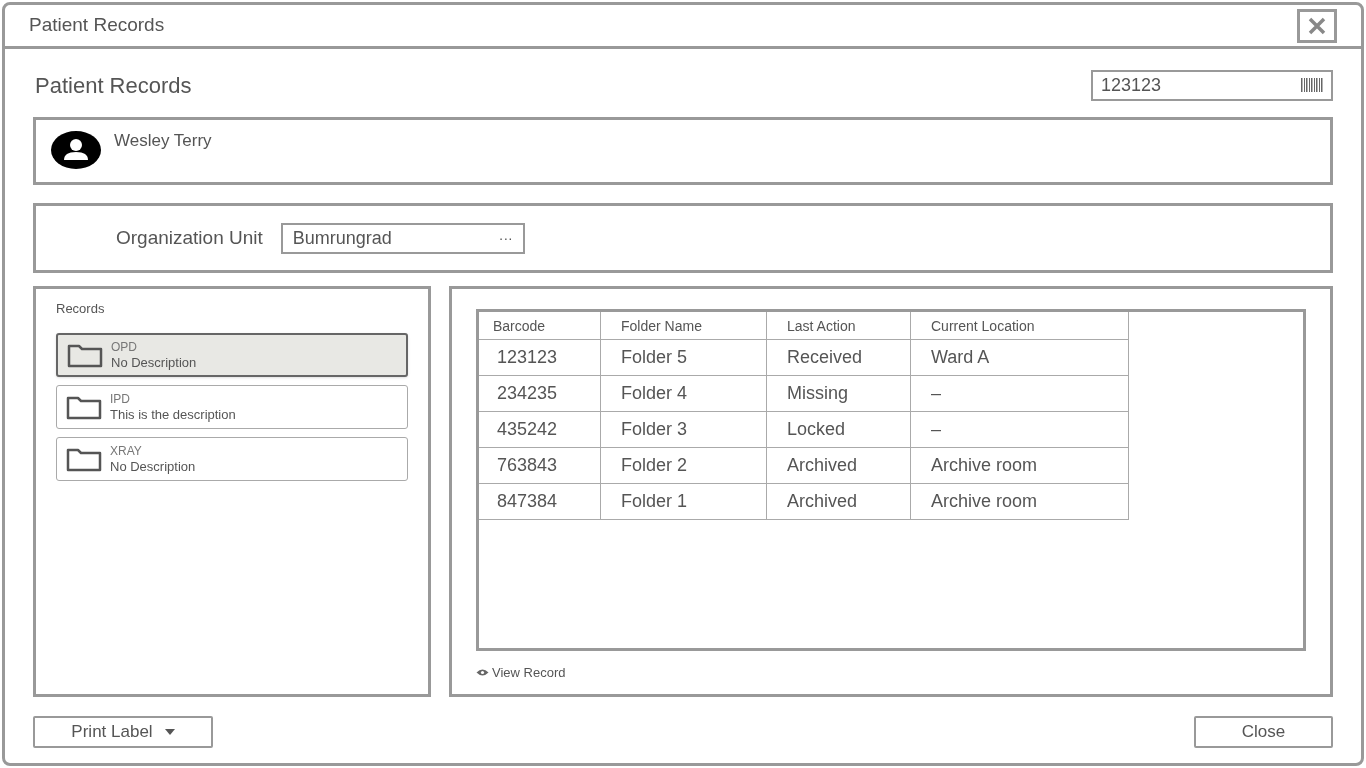 This screenshot has height=768, width=1366. I want to click on table-cell: Folder 1, so click(684, 501).